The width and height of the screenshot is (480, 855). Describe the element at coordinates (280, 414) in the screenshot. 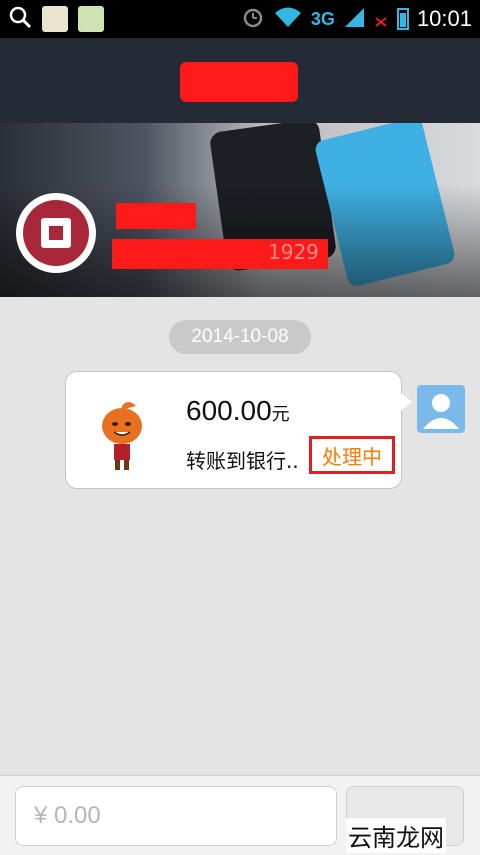

I see `currency-unit: 元` at that location.